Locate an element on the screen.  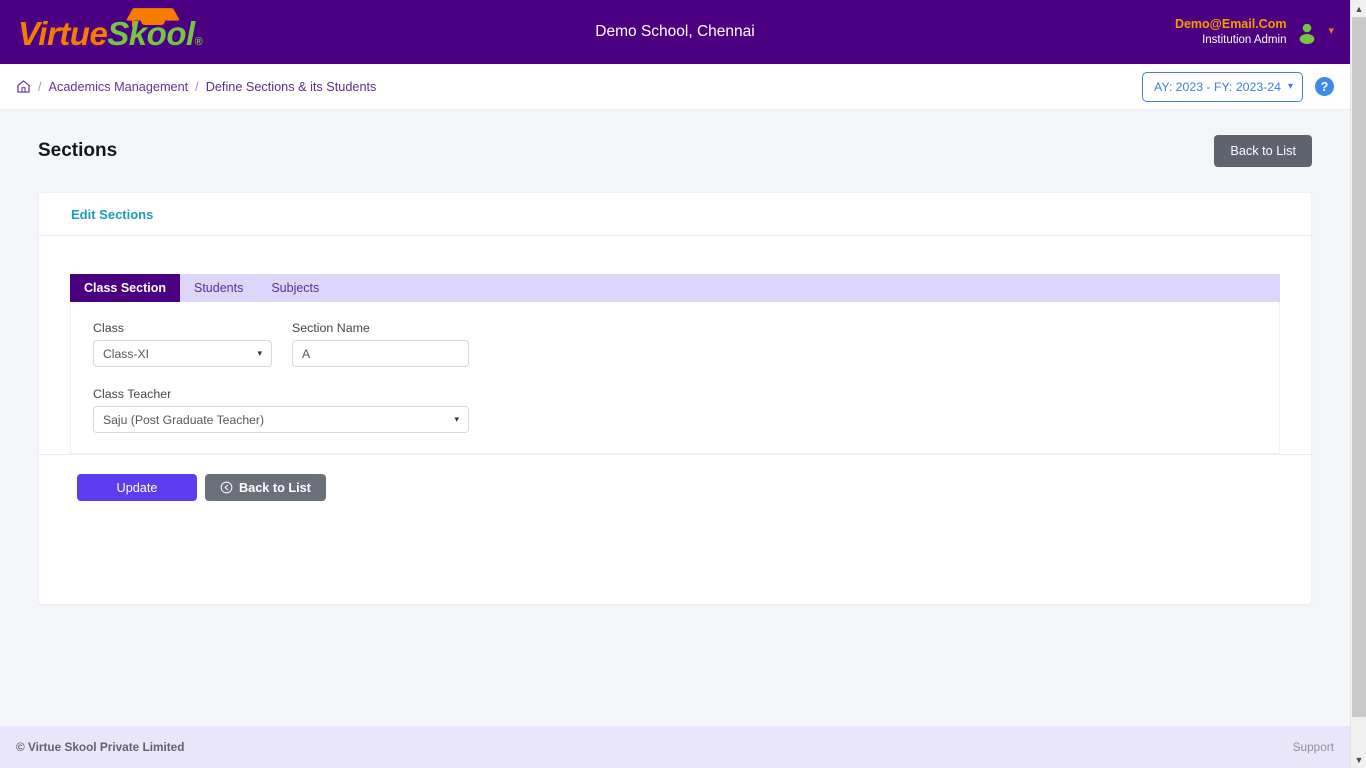
page-title: Sections is located at coordinates (78, 150).